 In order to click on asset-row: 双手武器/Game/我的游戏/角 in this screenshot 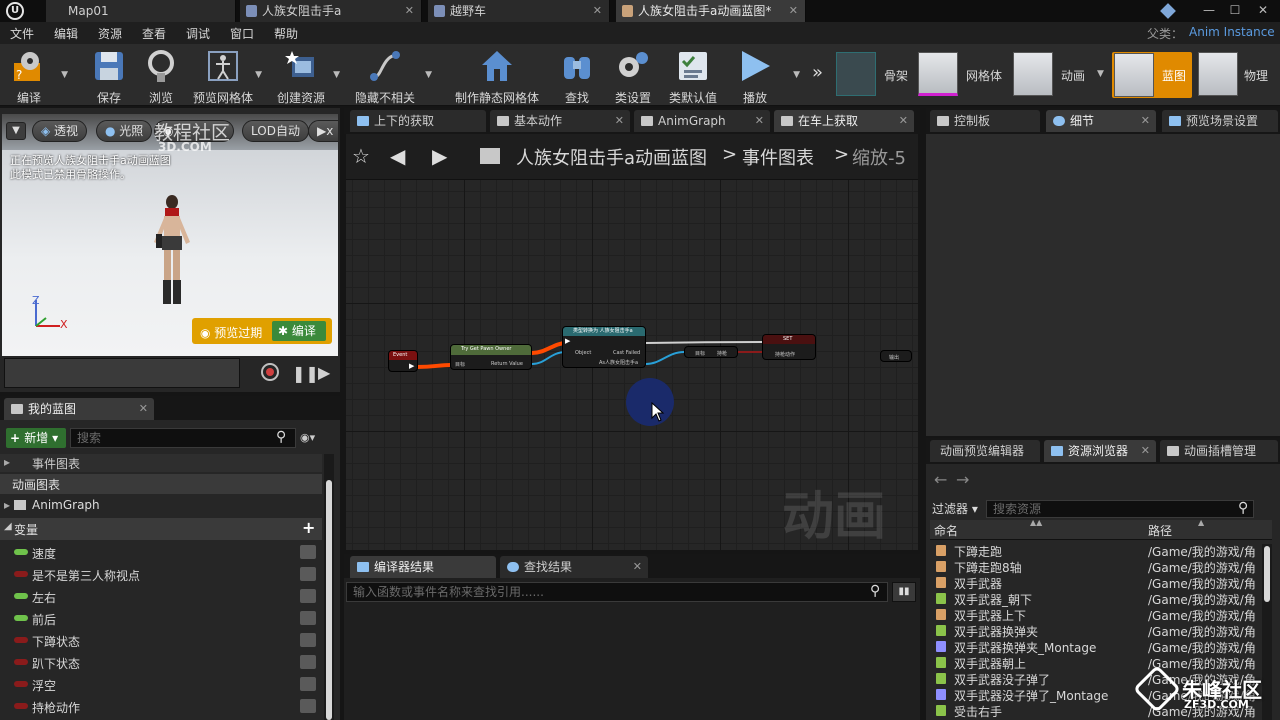, I will do `click(1091, 582)`.